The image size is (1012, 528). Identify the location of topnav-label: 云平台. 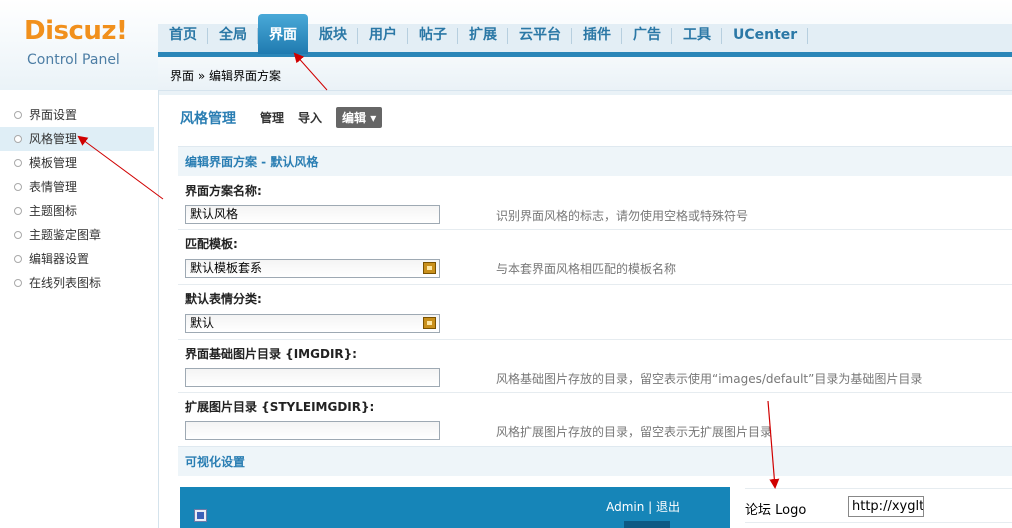
(540, 35).